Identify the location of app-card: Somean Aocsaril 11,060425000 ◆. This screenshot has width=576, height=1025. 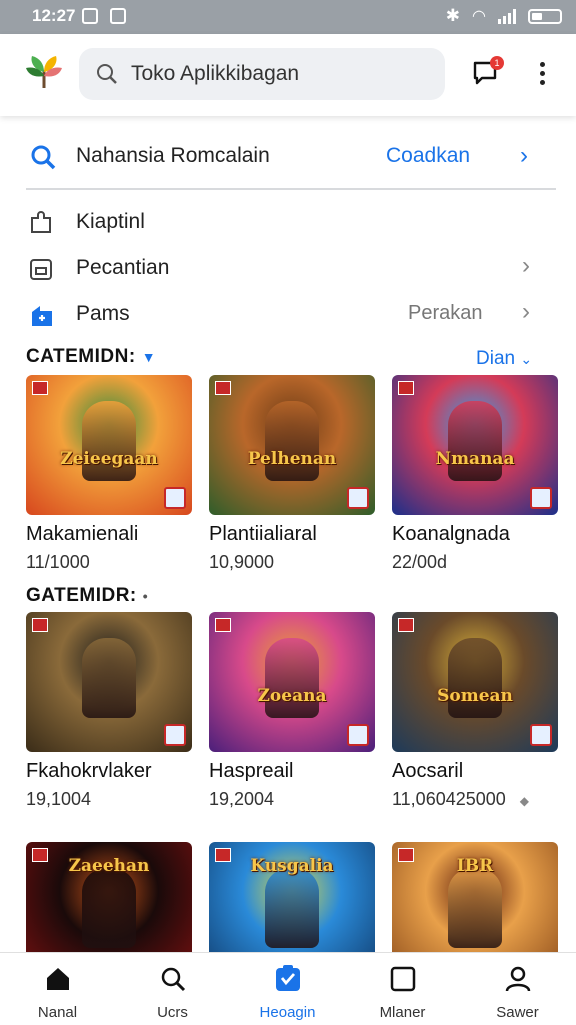
(475, 711).